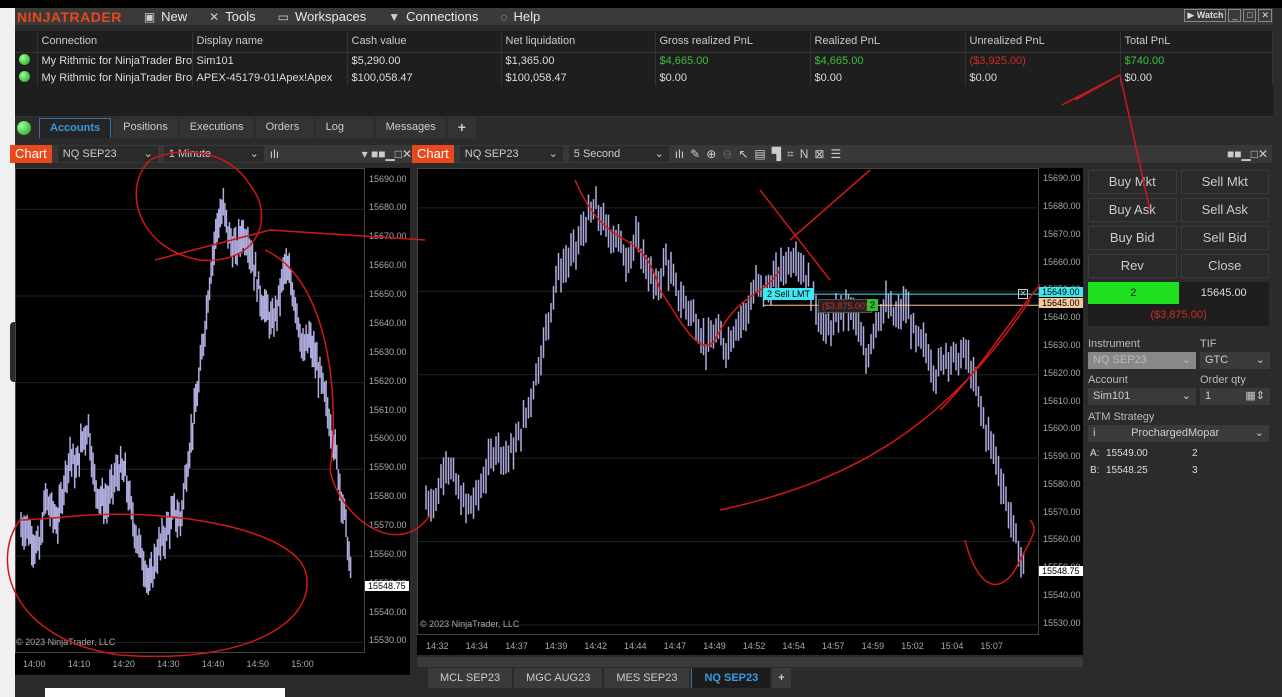 The height and width of the screenshot is (697, 1282). What do you see at coordinates (410, 128) in the screenshot?
I see `tab-messages: Messages` at bounding box center [410, 128].